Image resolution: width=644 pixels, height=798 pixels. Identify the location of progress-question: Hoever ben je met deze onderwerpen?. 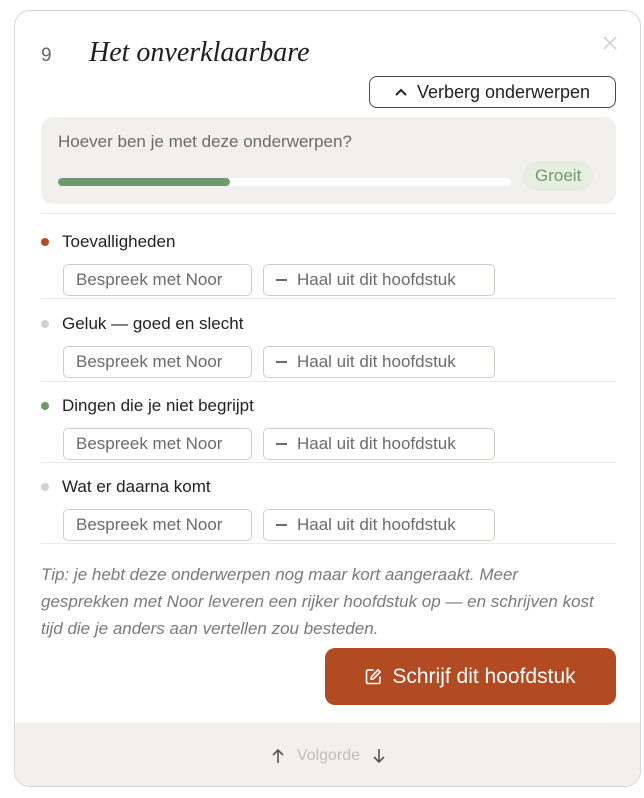
(205, 141).